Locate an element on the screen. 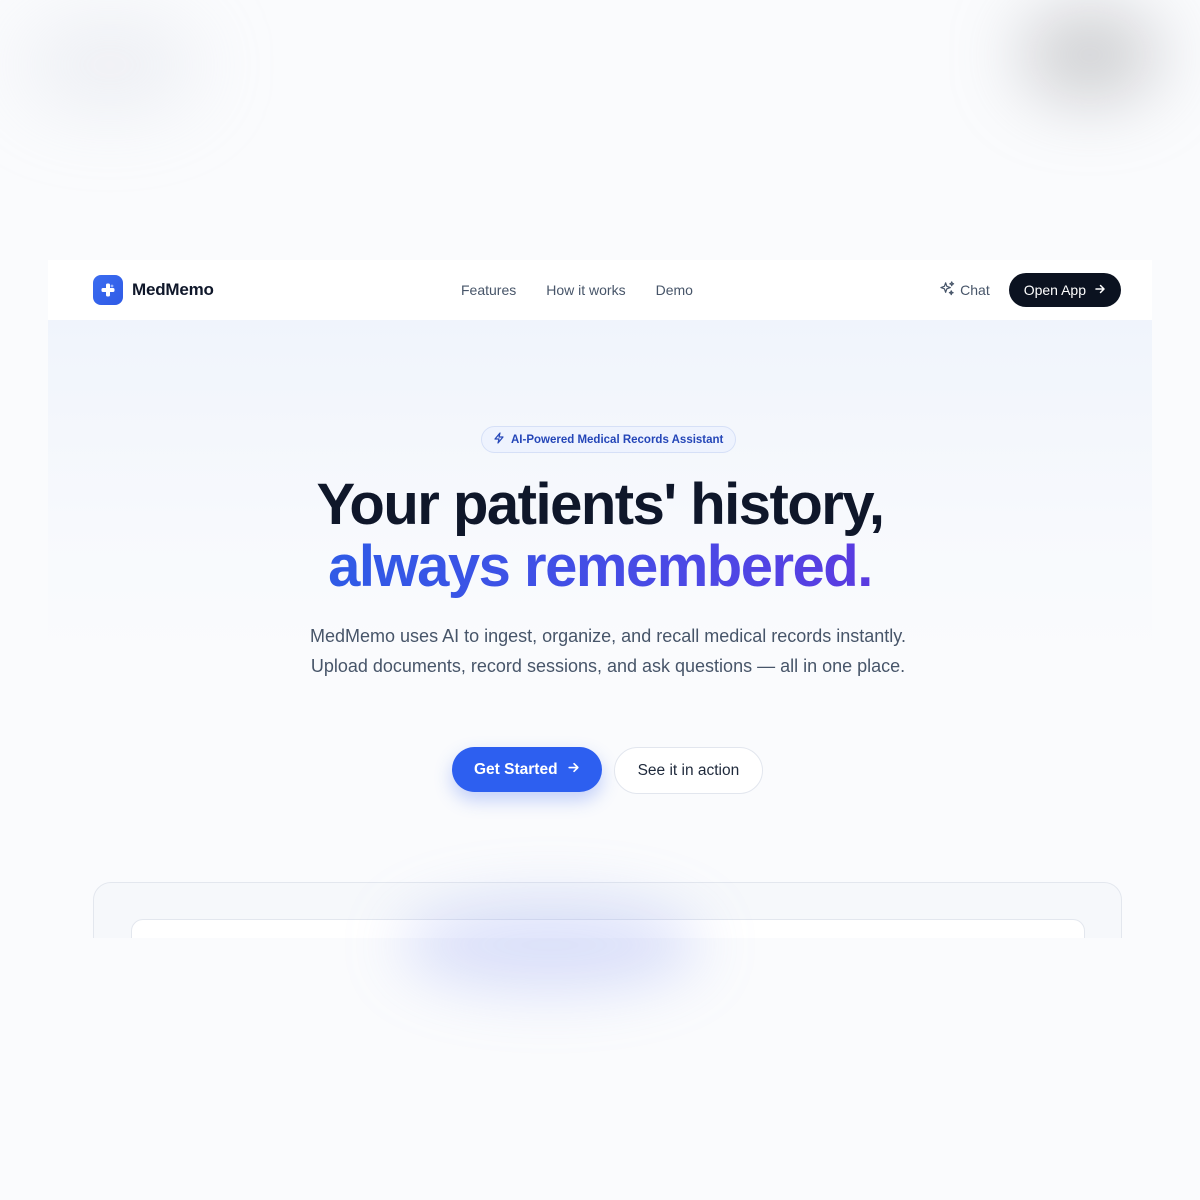  brand-name: MedMemo is located at coordinates (173, 289).